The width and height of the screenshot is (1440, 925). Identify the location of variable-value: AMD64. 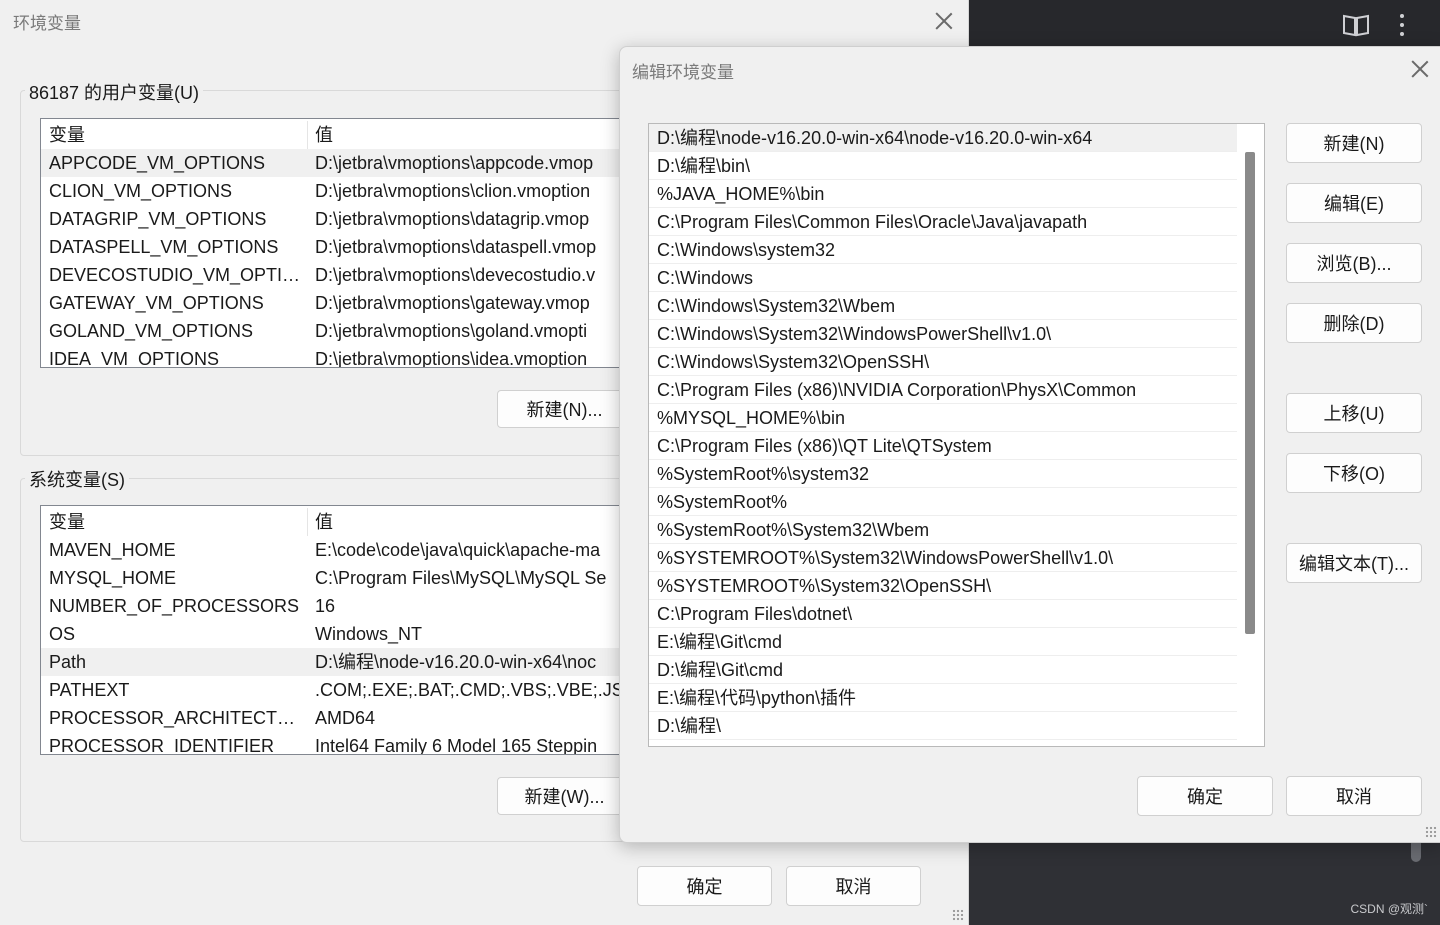
(345, 718).